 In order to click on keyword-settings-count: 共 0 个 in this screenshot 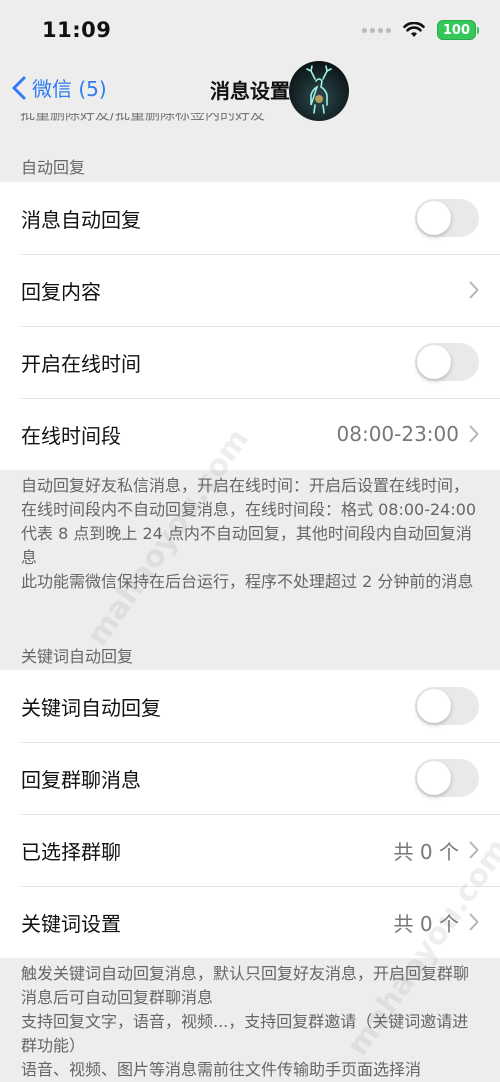, I will do `click(426, 923)`.